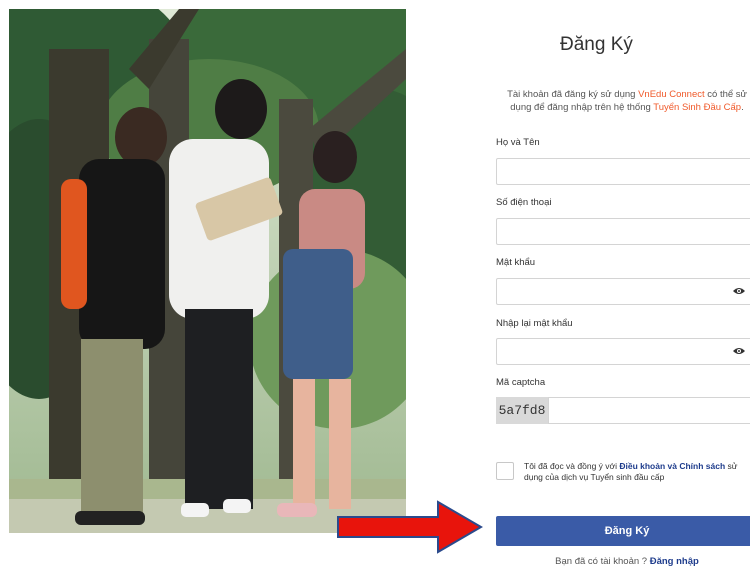  I want to click on confirm-password-label: Nhập lại mật khẩu, so click(534, 323).